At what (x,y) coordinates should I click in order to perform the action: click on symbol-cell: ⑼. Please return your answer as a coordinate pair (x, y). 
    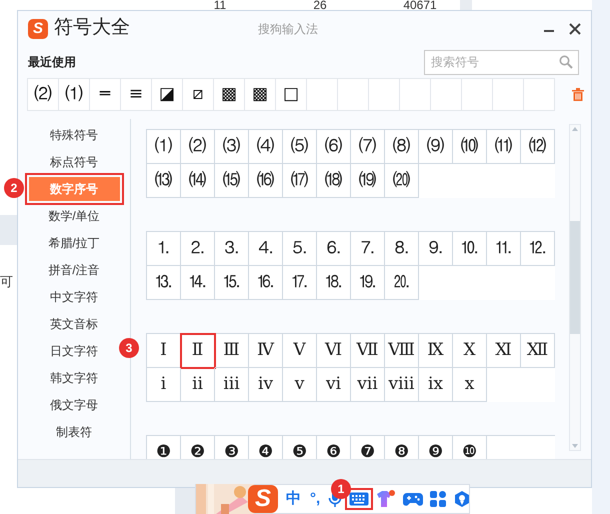
    Looking at the image, I should click on (436, 147).